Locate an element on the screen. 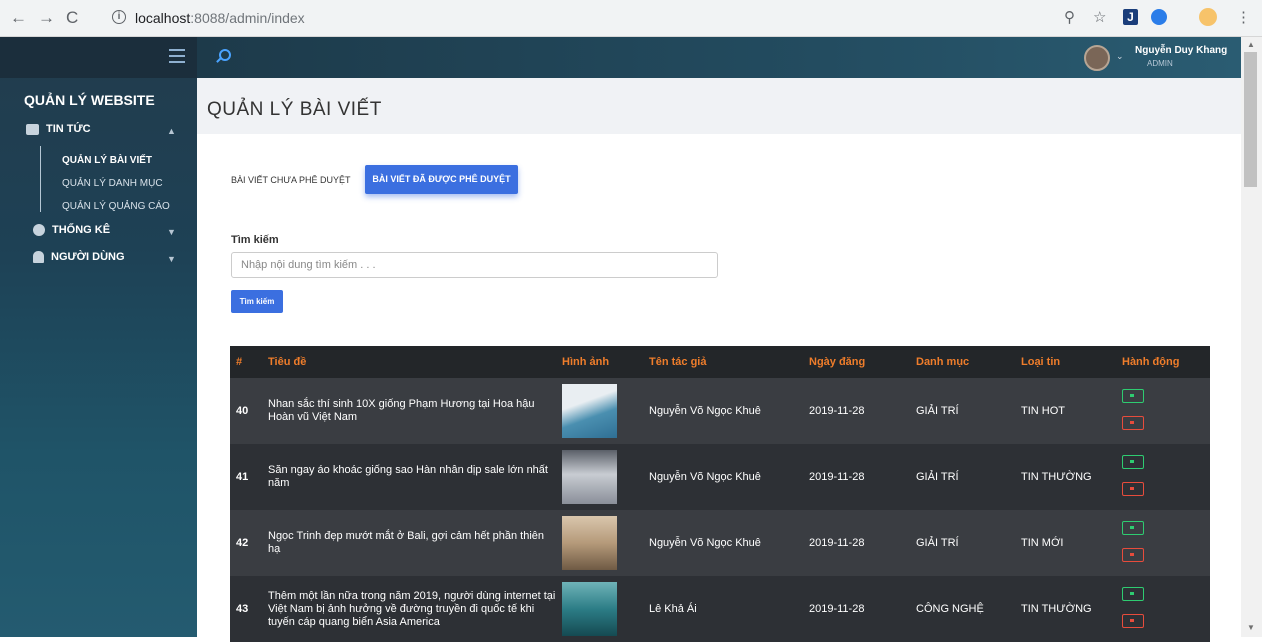 This screenshot has width=1262, height=642. sidebar-item-label: TIN TỨC is located at coordinates (68, 129).